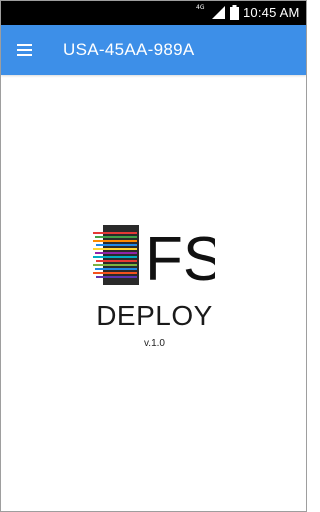 The image size is (320, 512). What do you see at coordinates (271, 12) in the screenshot?
I see `status-time: 10:45 AM` at bounding box center [271, 12].